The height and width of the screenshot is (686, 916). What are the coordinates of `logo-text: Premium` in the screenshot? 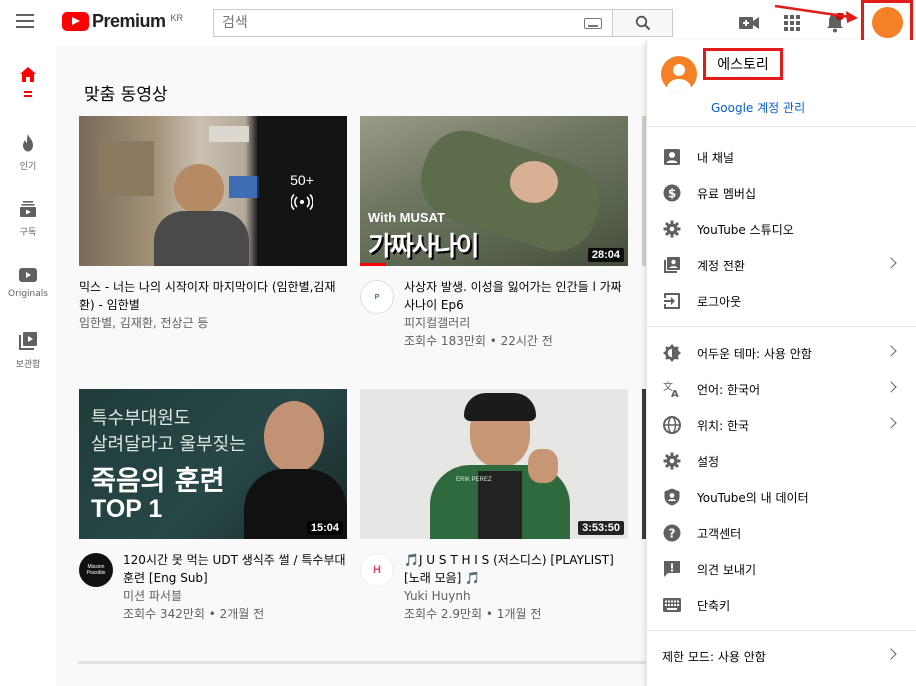 It's located at (129, 21).